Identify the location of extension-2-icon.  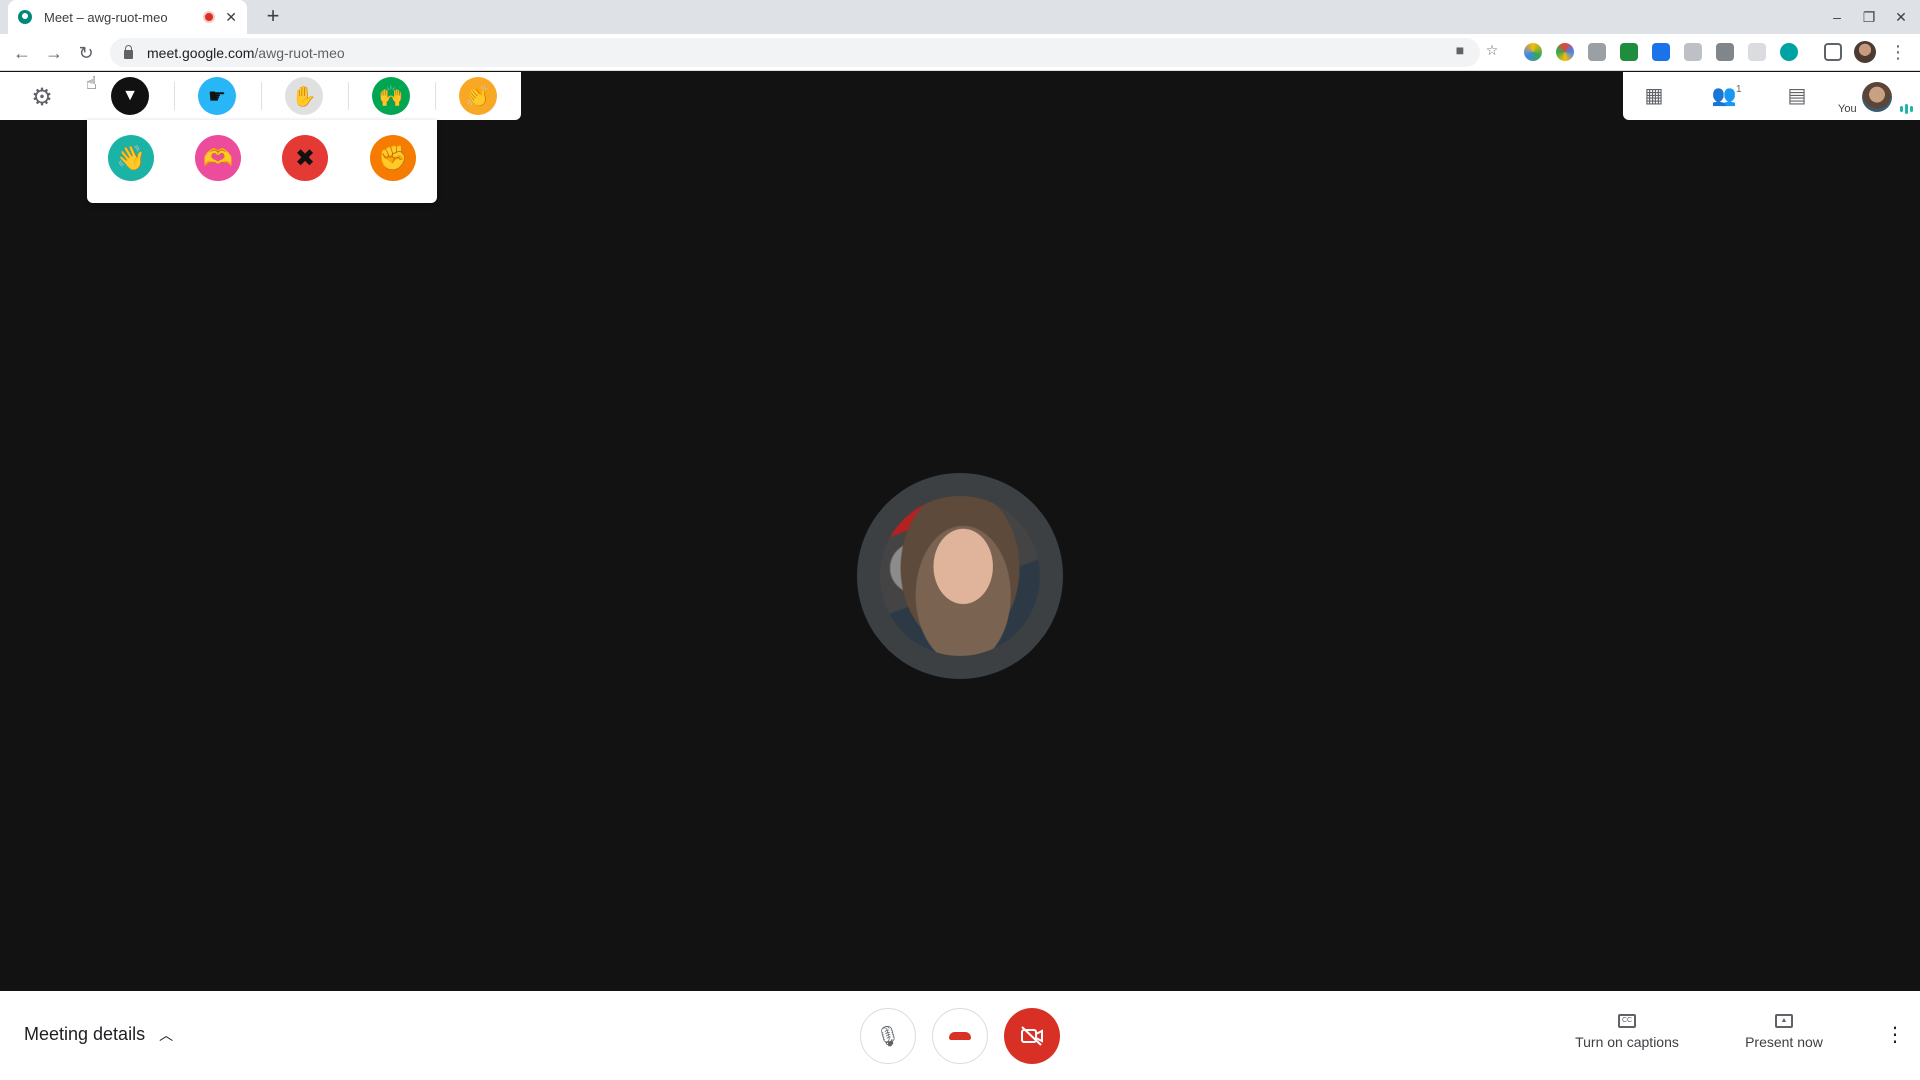
(1565, 52).